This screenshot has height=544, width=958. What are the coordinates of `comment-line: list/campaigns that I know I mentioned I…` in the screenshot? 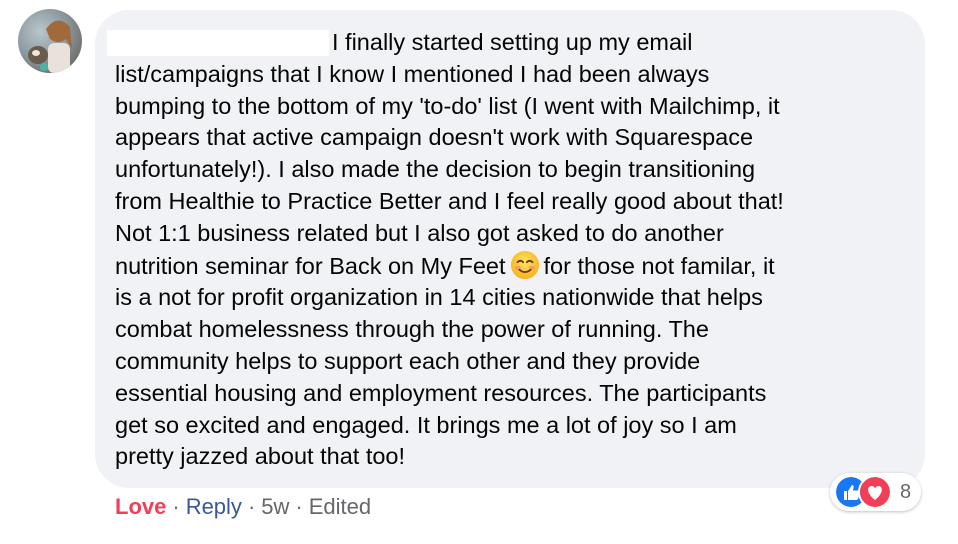 It's located at (412, 73).